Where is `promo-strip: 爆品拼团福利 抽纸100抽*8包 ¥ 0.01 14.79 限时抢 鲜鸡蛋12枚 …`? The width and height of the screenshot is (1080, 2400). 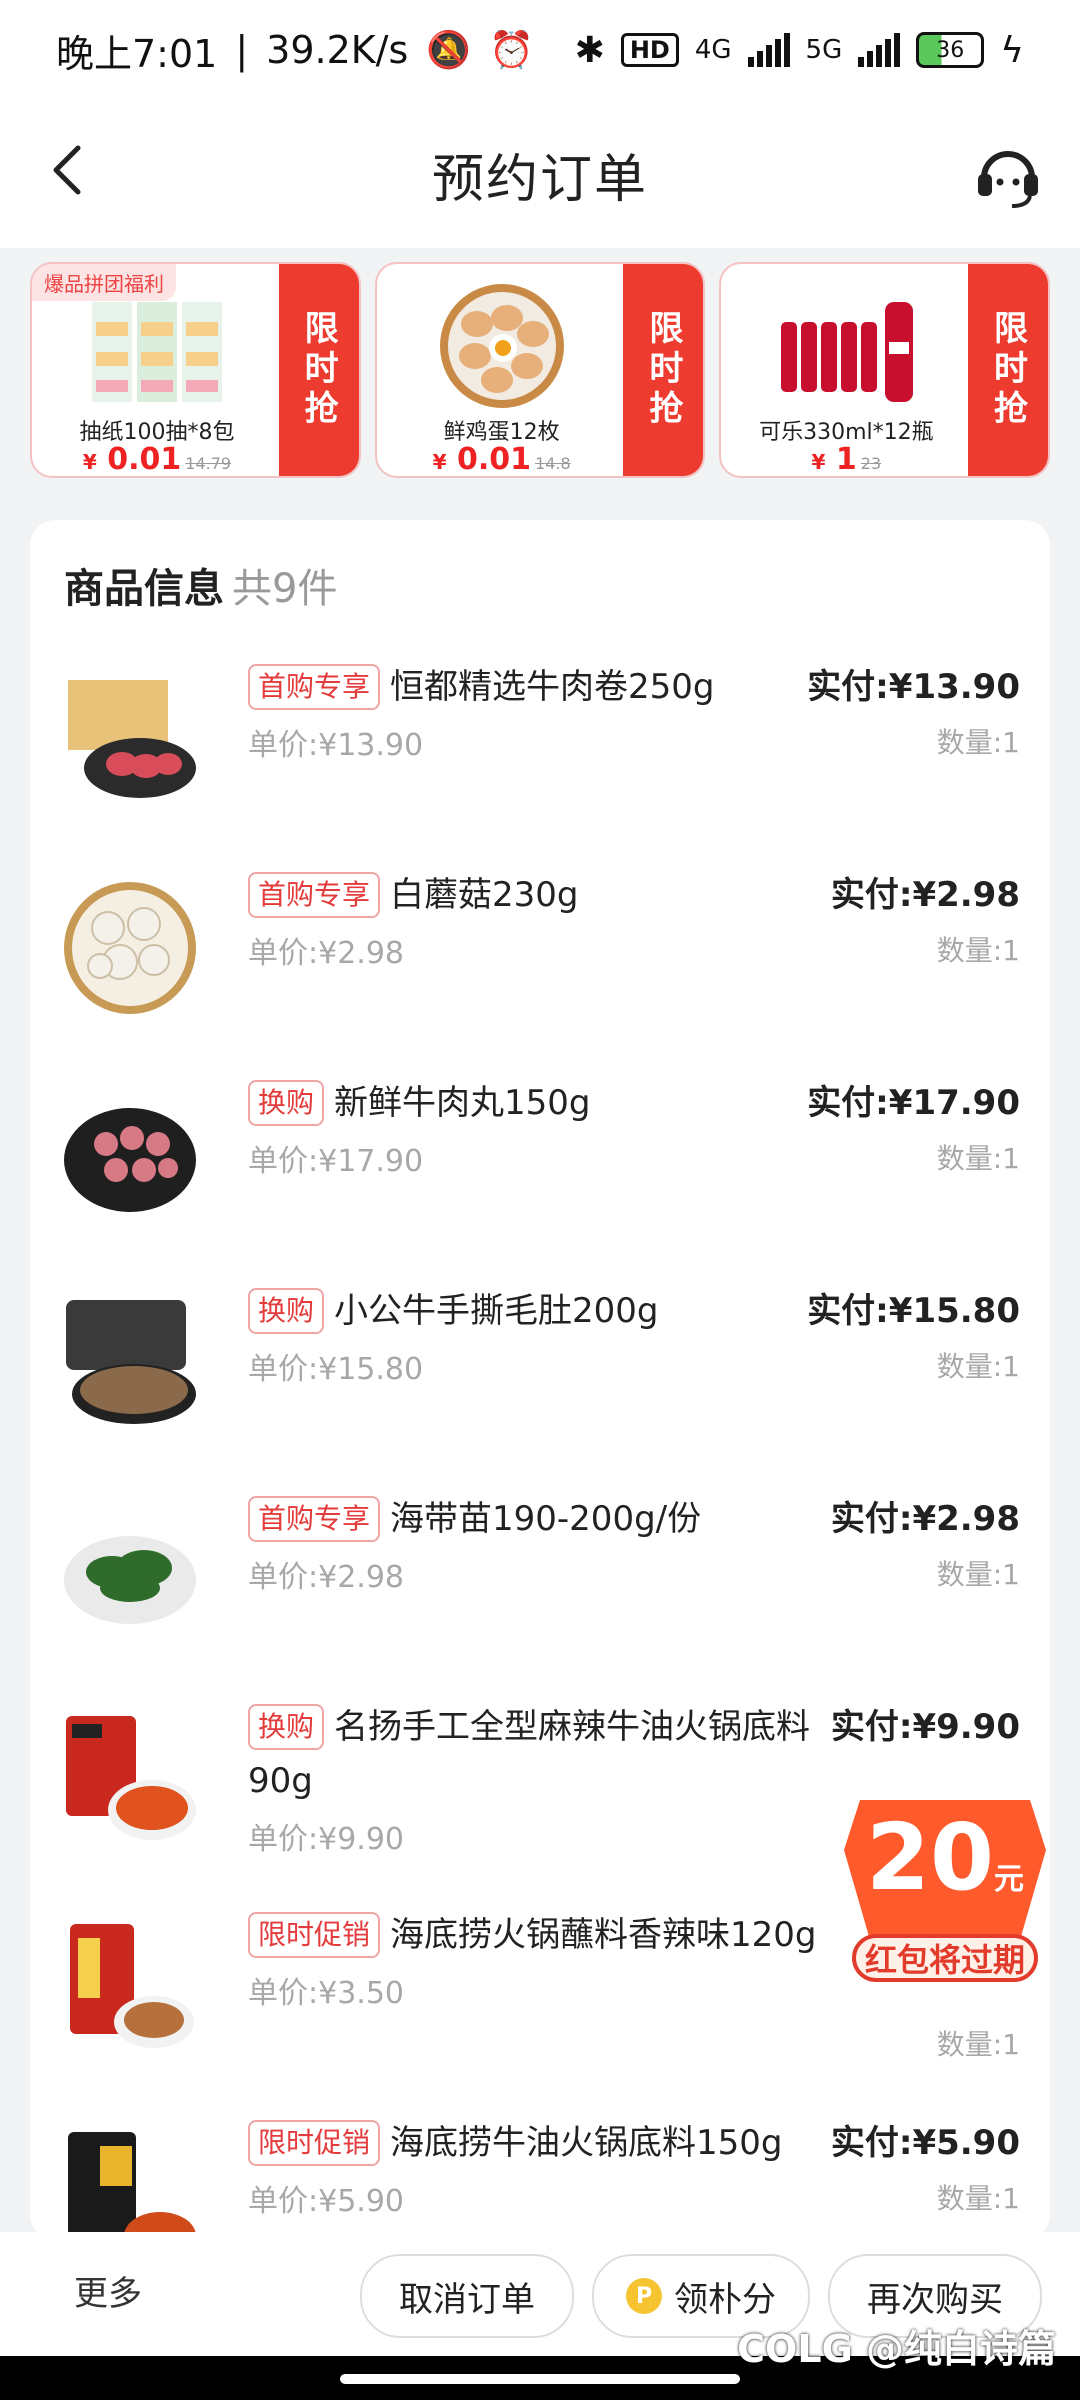 promo-strip: 爆品拼团福利 抽纸100抽*8包 ¥ 0.01 14.79 限时抢 鲜鸡蛋12枚 … is located at coordinates (540, 378).